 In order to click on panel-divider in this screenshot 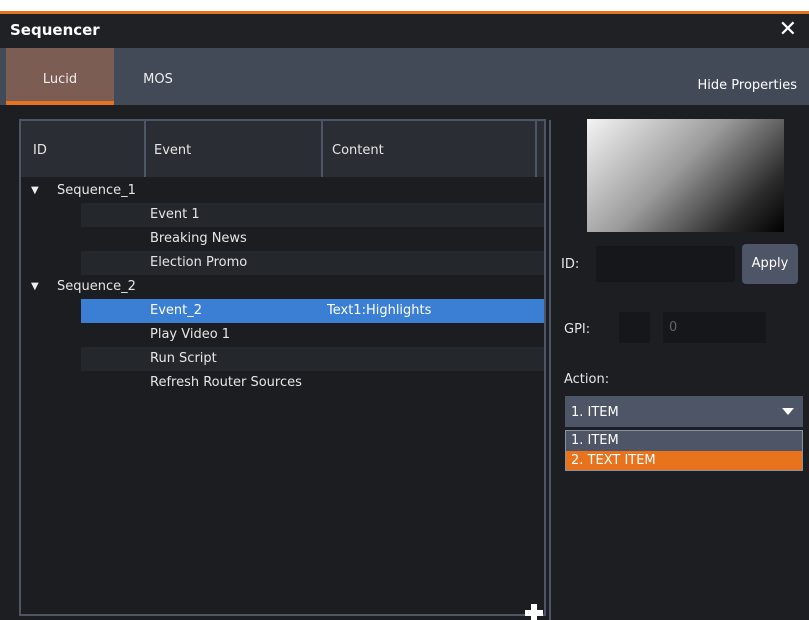, I will do `click(550, 370)`.